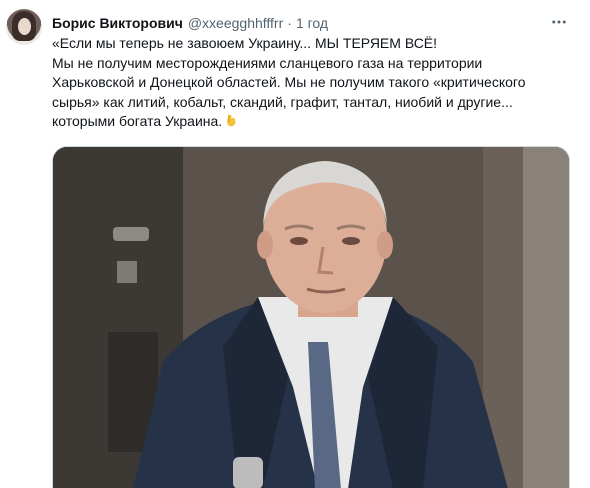 This screenshot has height=488, width=590. I want to click on more-options-svg, so click(559, 22).